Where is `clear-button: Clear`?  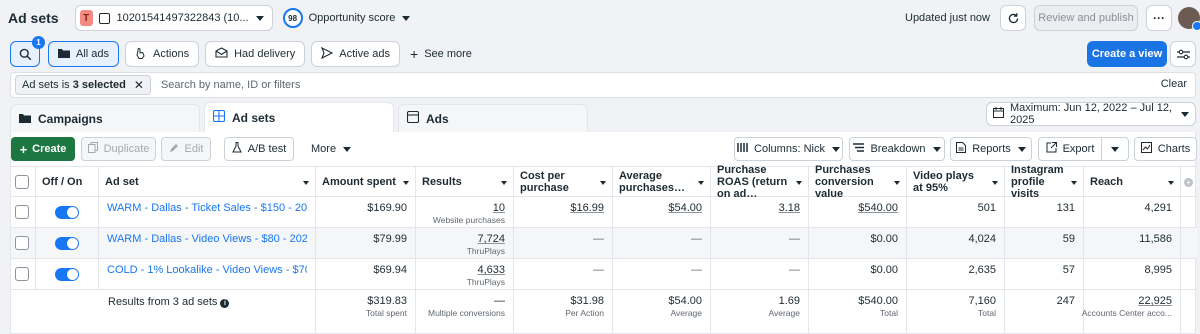 clear-button: Clear is located at coordinates (1174, 84).